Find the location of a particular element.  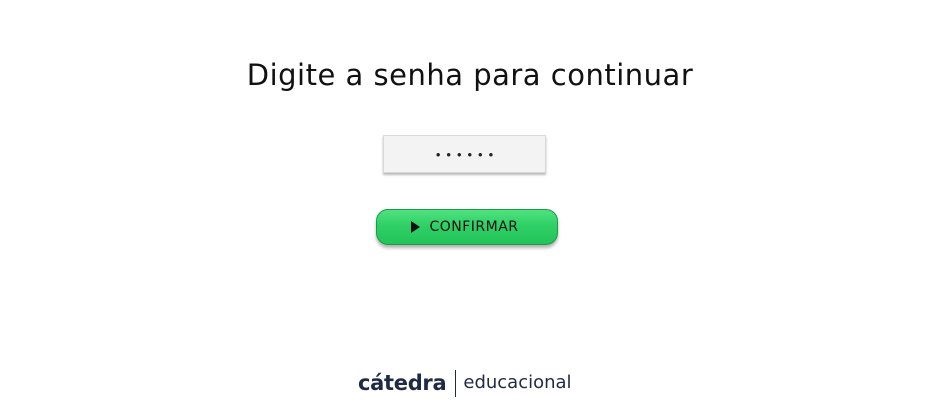

logo-divider is located at coordinates (456, 383).